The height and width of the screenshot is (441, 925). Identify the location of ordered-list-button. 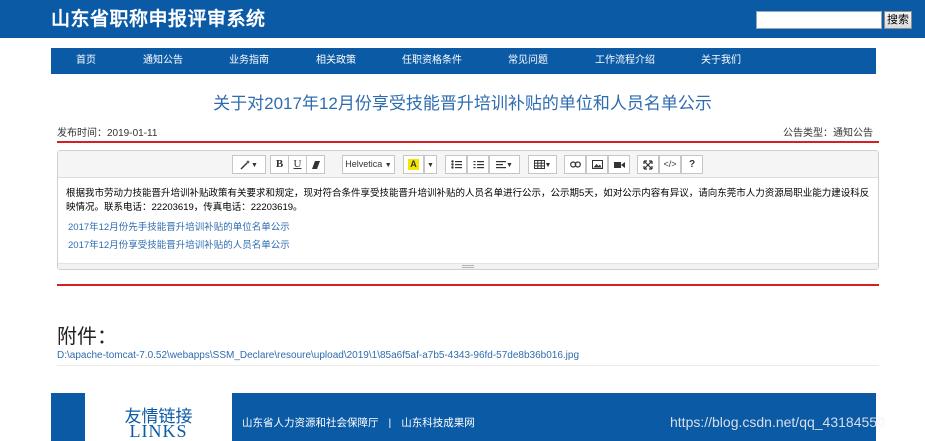
(478, 164).